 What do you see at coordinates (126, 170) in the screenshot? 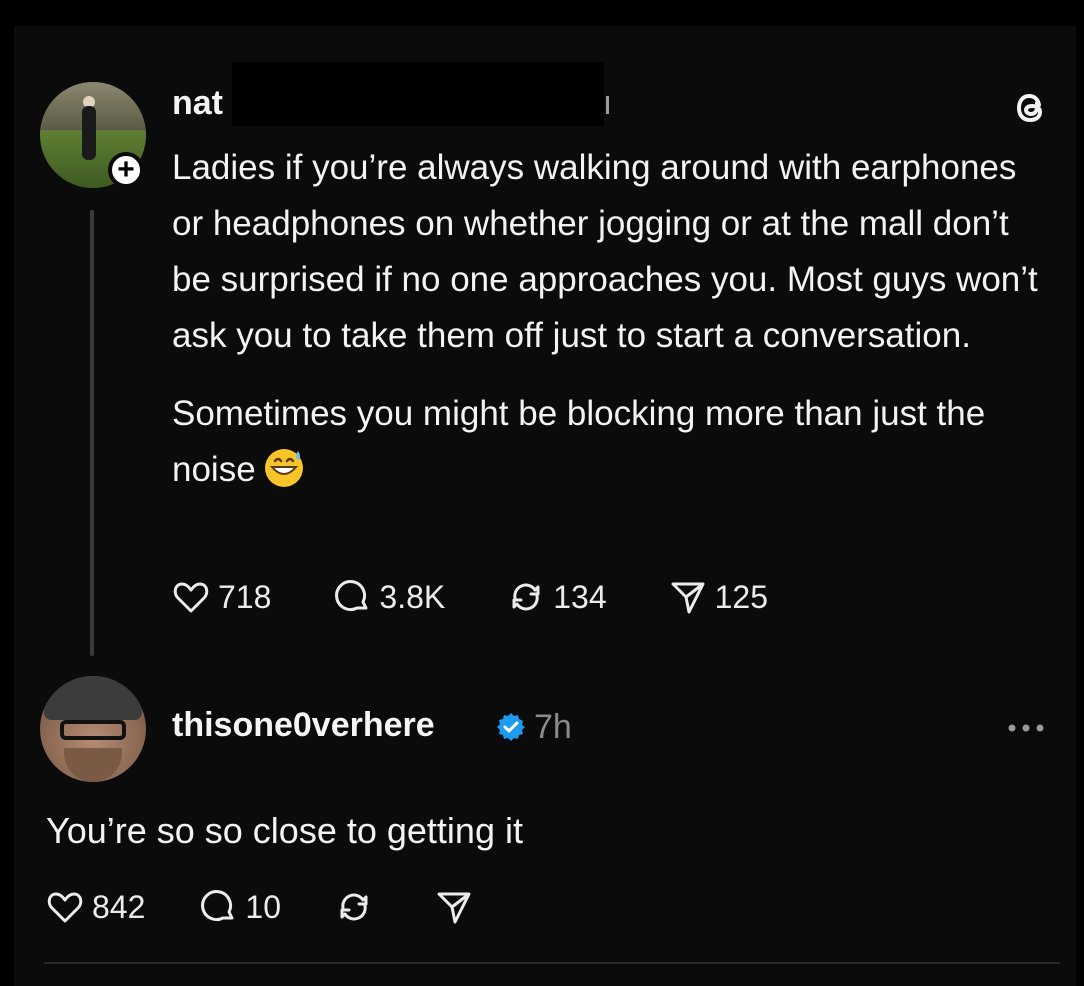
I see `follow-plus-button: +` at bounding box center [126, 170].